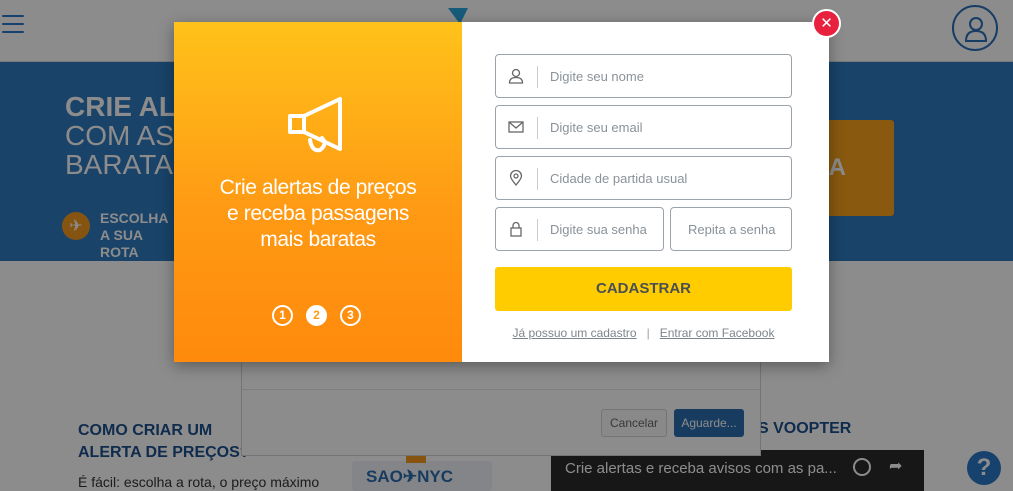 Image resolution: width=1013 pixels, height=491 pixels. What do you see at coordinates (666, 127) in the screenshot?
I see `email-input` at bounding box center [666, 127].